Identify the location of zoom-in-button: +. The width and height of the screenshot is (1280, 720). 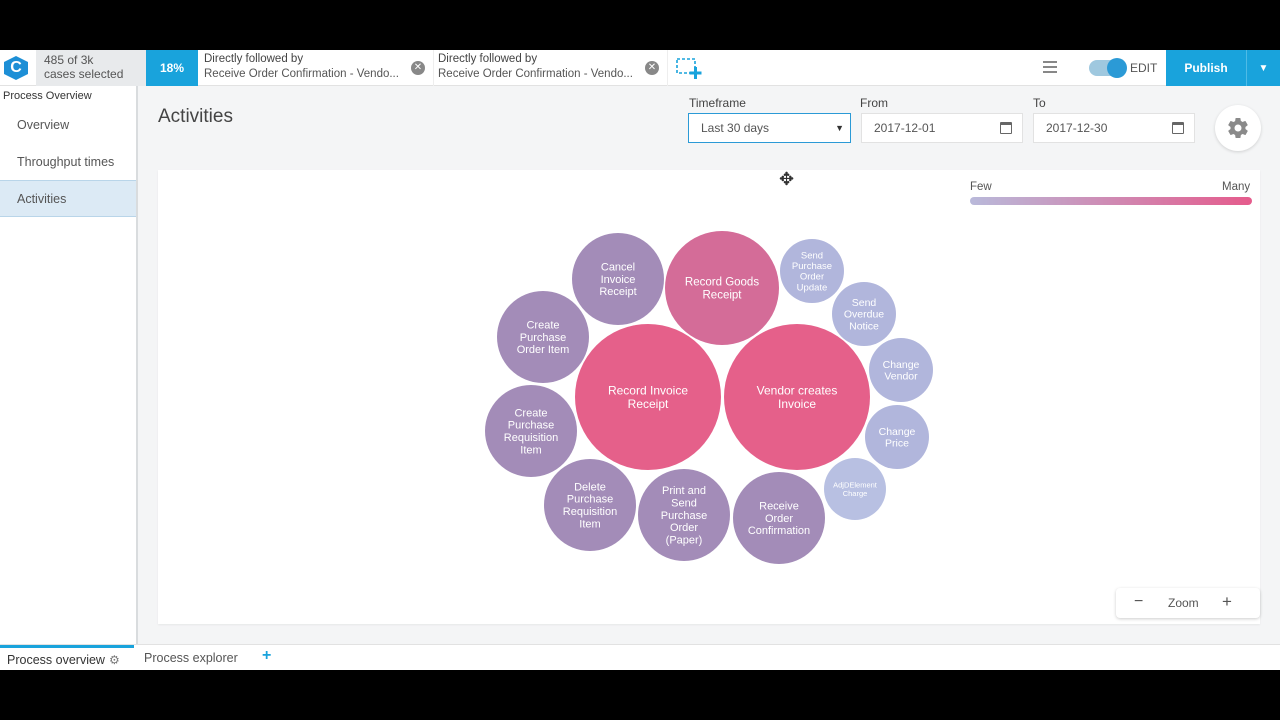
(1227, 602).